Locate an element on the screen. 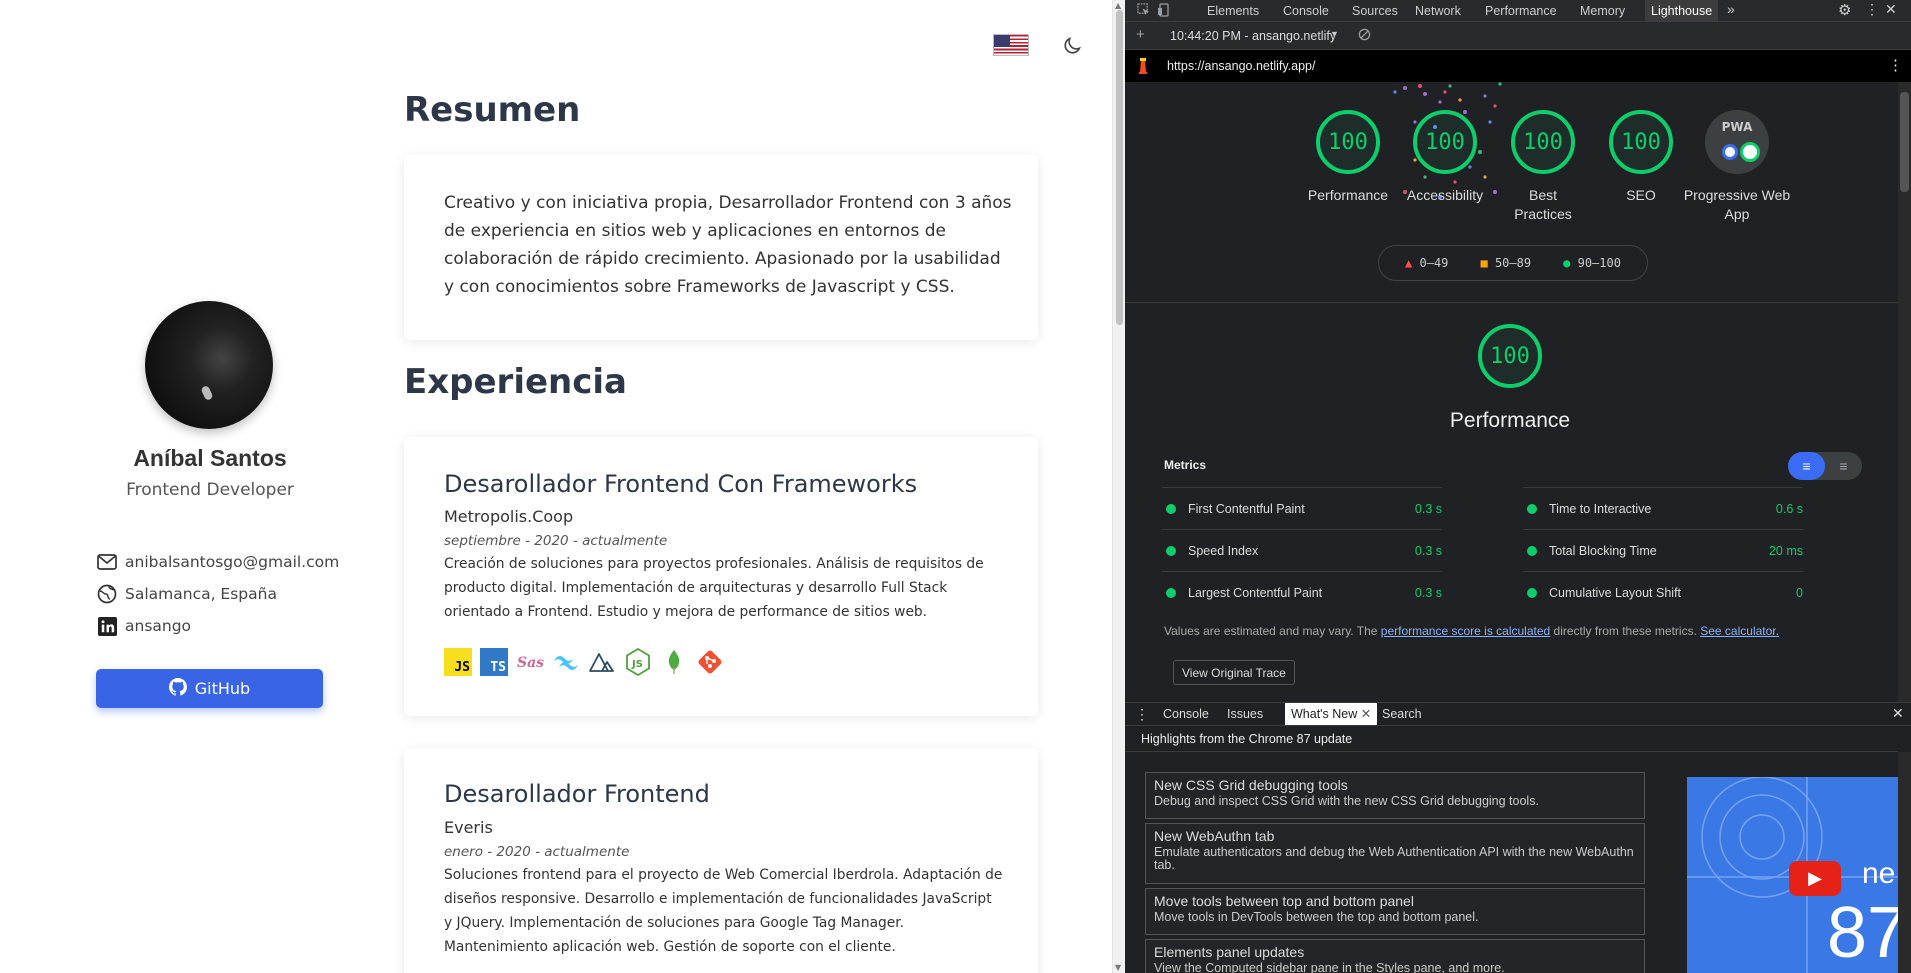  whats-new-video-thumbnail: ▶ ne 87 is located at coordinates (1792, 875).